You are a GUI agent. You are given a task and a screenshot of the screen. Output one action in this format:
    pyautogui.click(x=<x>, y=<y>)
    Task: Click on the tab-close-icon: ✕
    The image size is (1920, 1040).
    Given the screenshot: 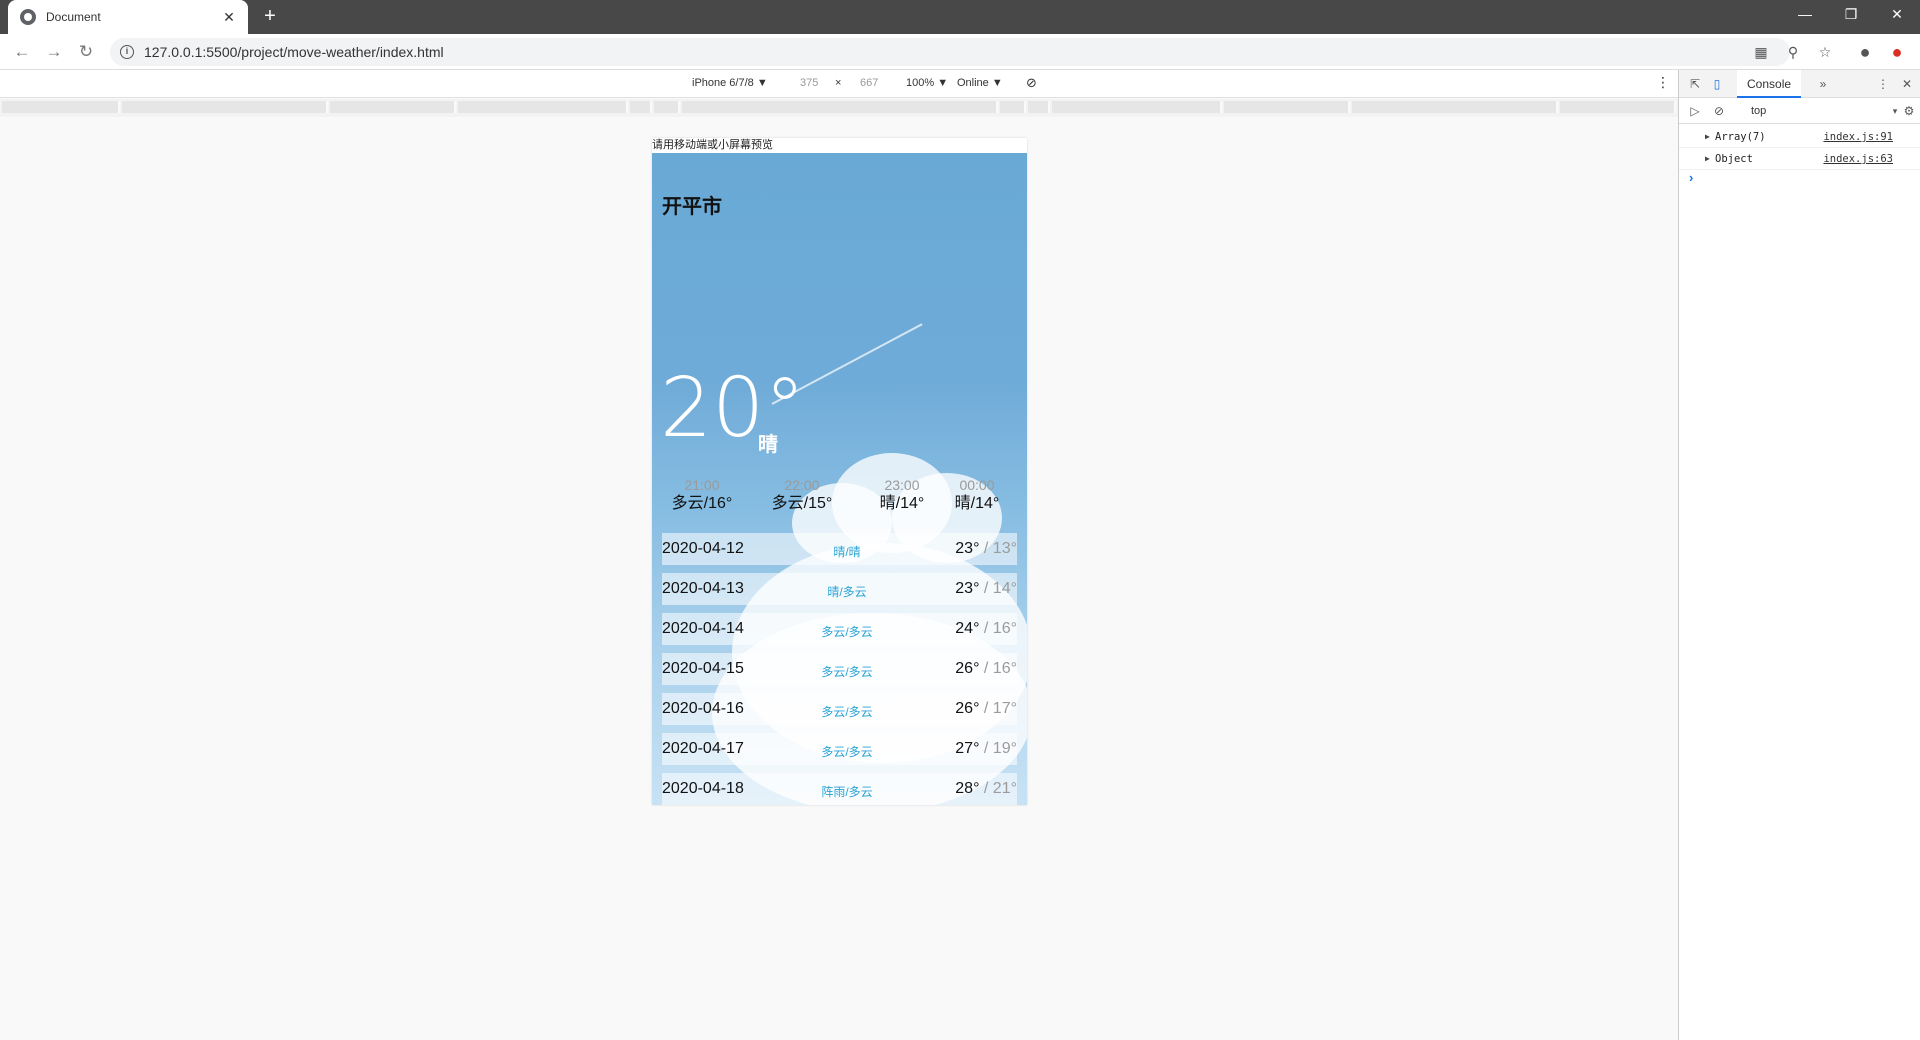 What is the action you would take?
    pyautogui.click(x=229, y=17)
    